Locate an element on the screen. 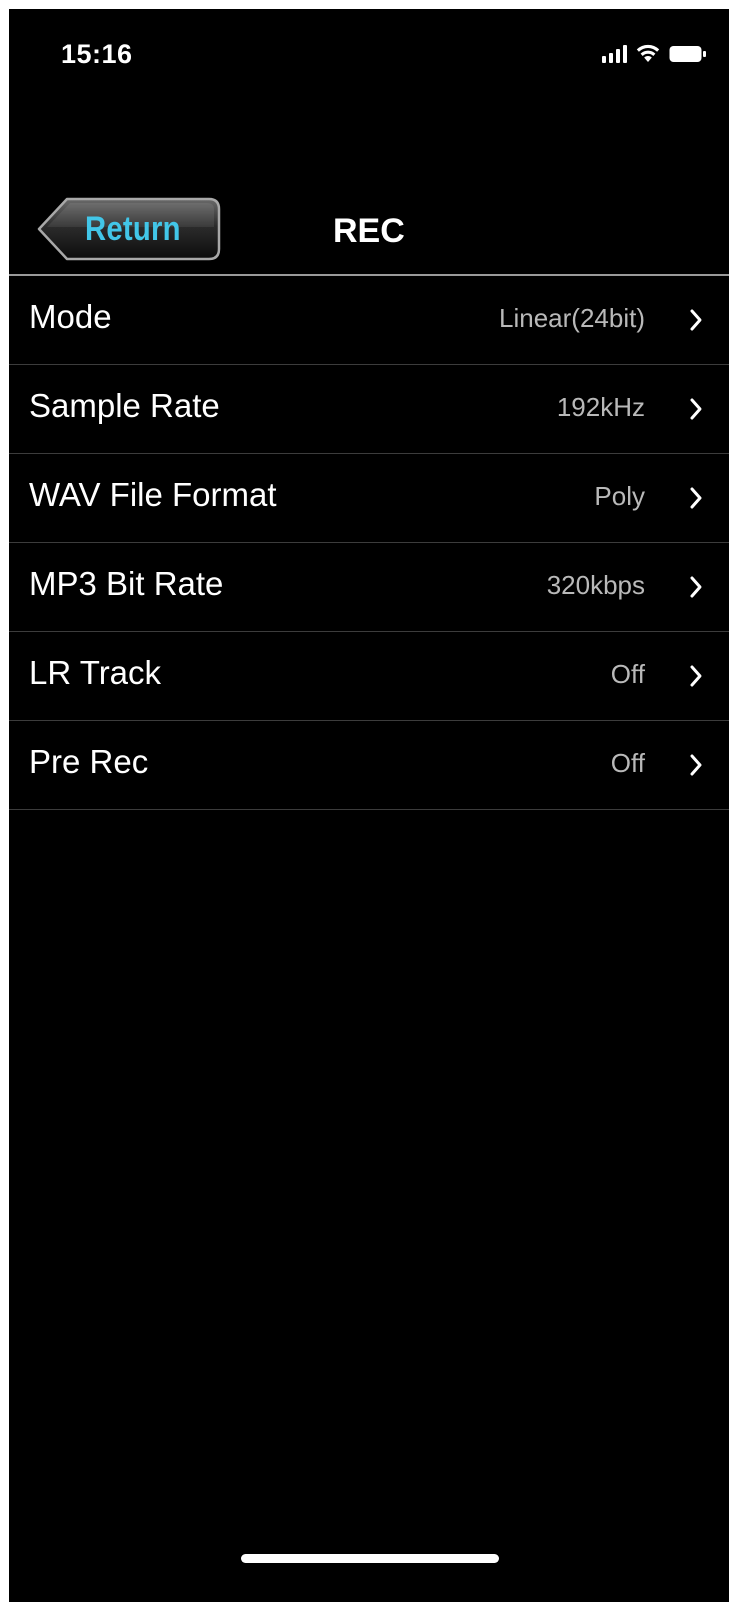  cellular-signal-icon is located at coordinates (614, 53).